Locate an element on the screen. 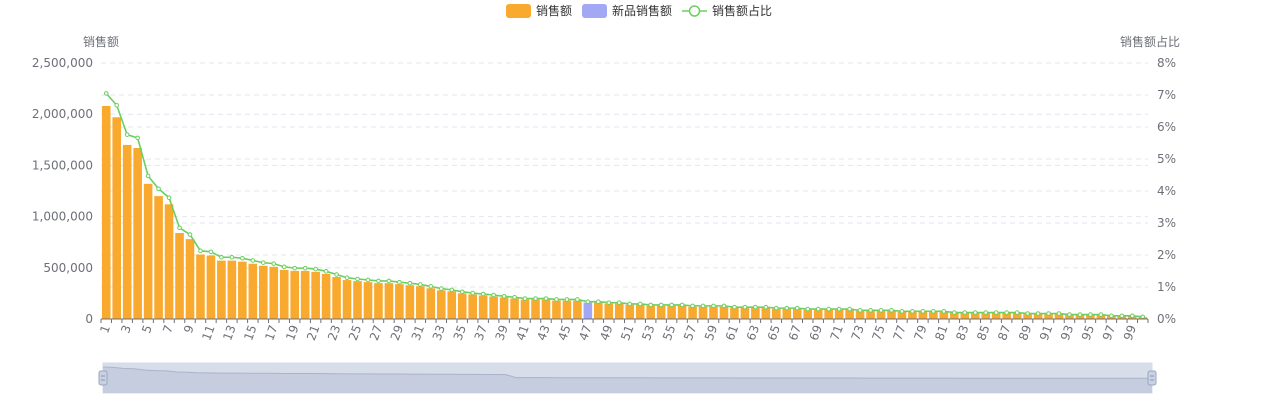  legend-label: 新品销售额 is located at coordinates (642, 10).